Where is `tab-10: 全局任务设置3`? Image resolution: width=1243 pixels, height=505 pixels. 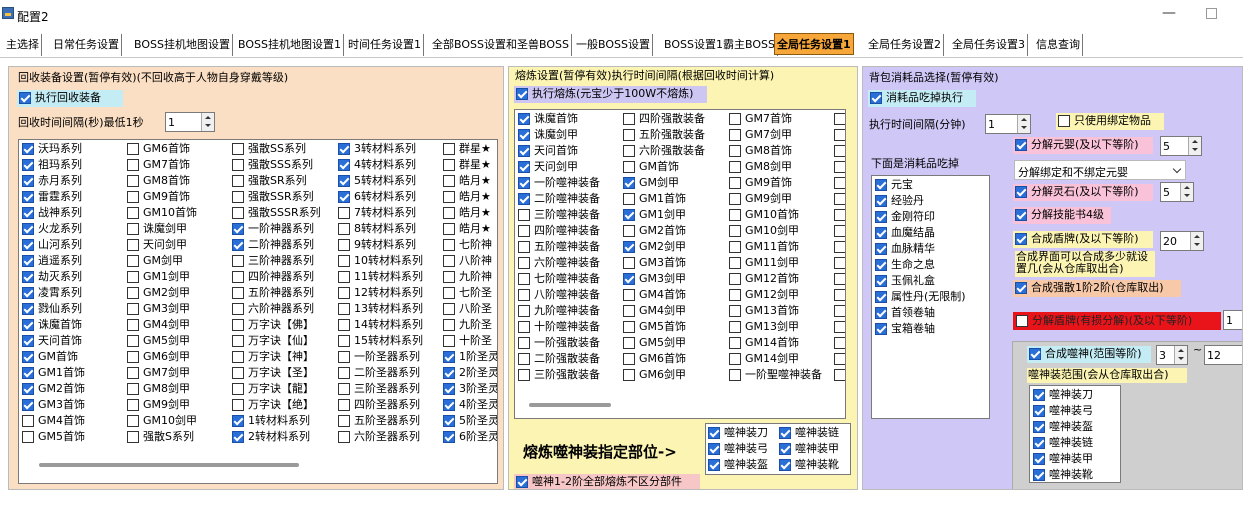
tab-10: 全局任务设置3 is located at coordinates (989, 45).